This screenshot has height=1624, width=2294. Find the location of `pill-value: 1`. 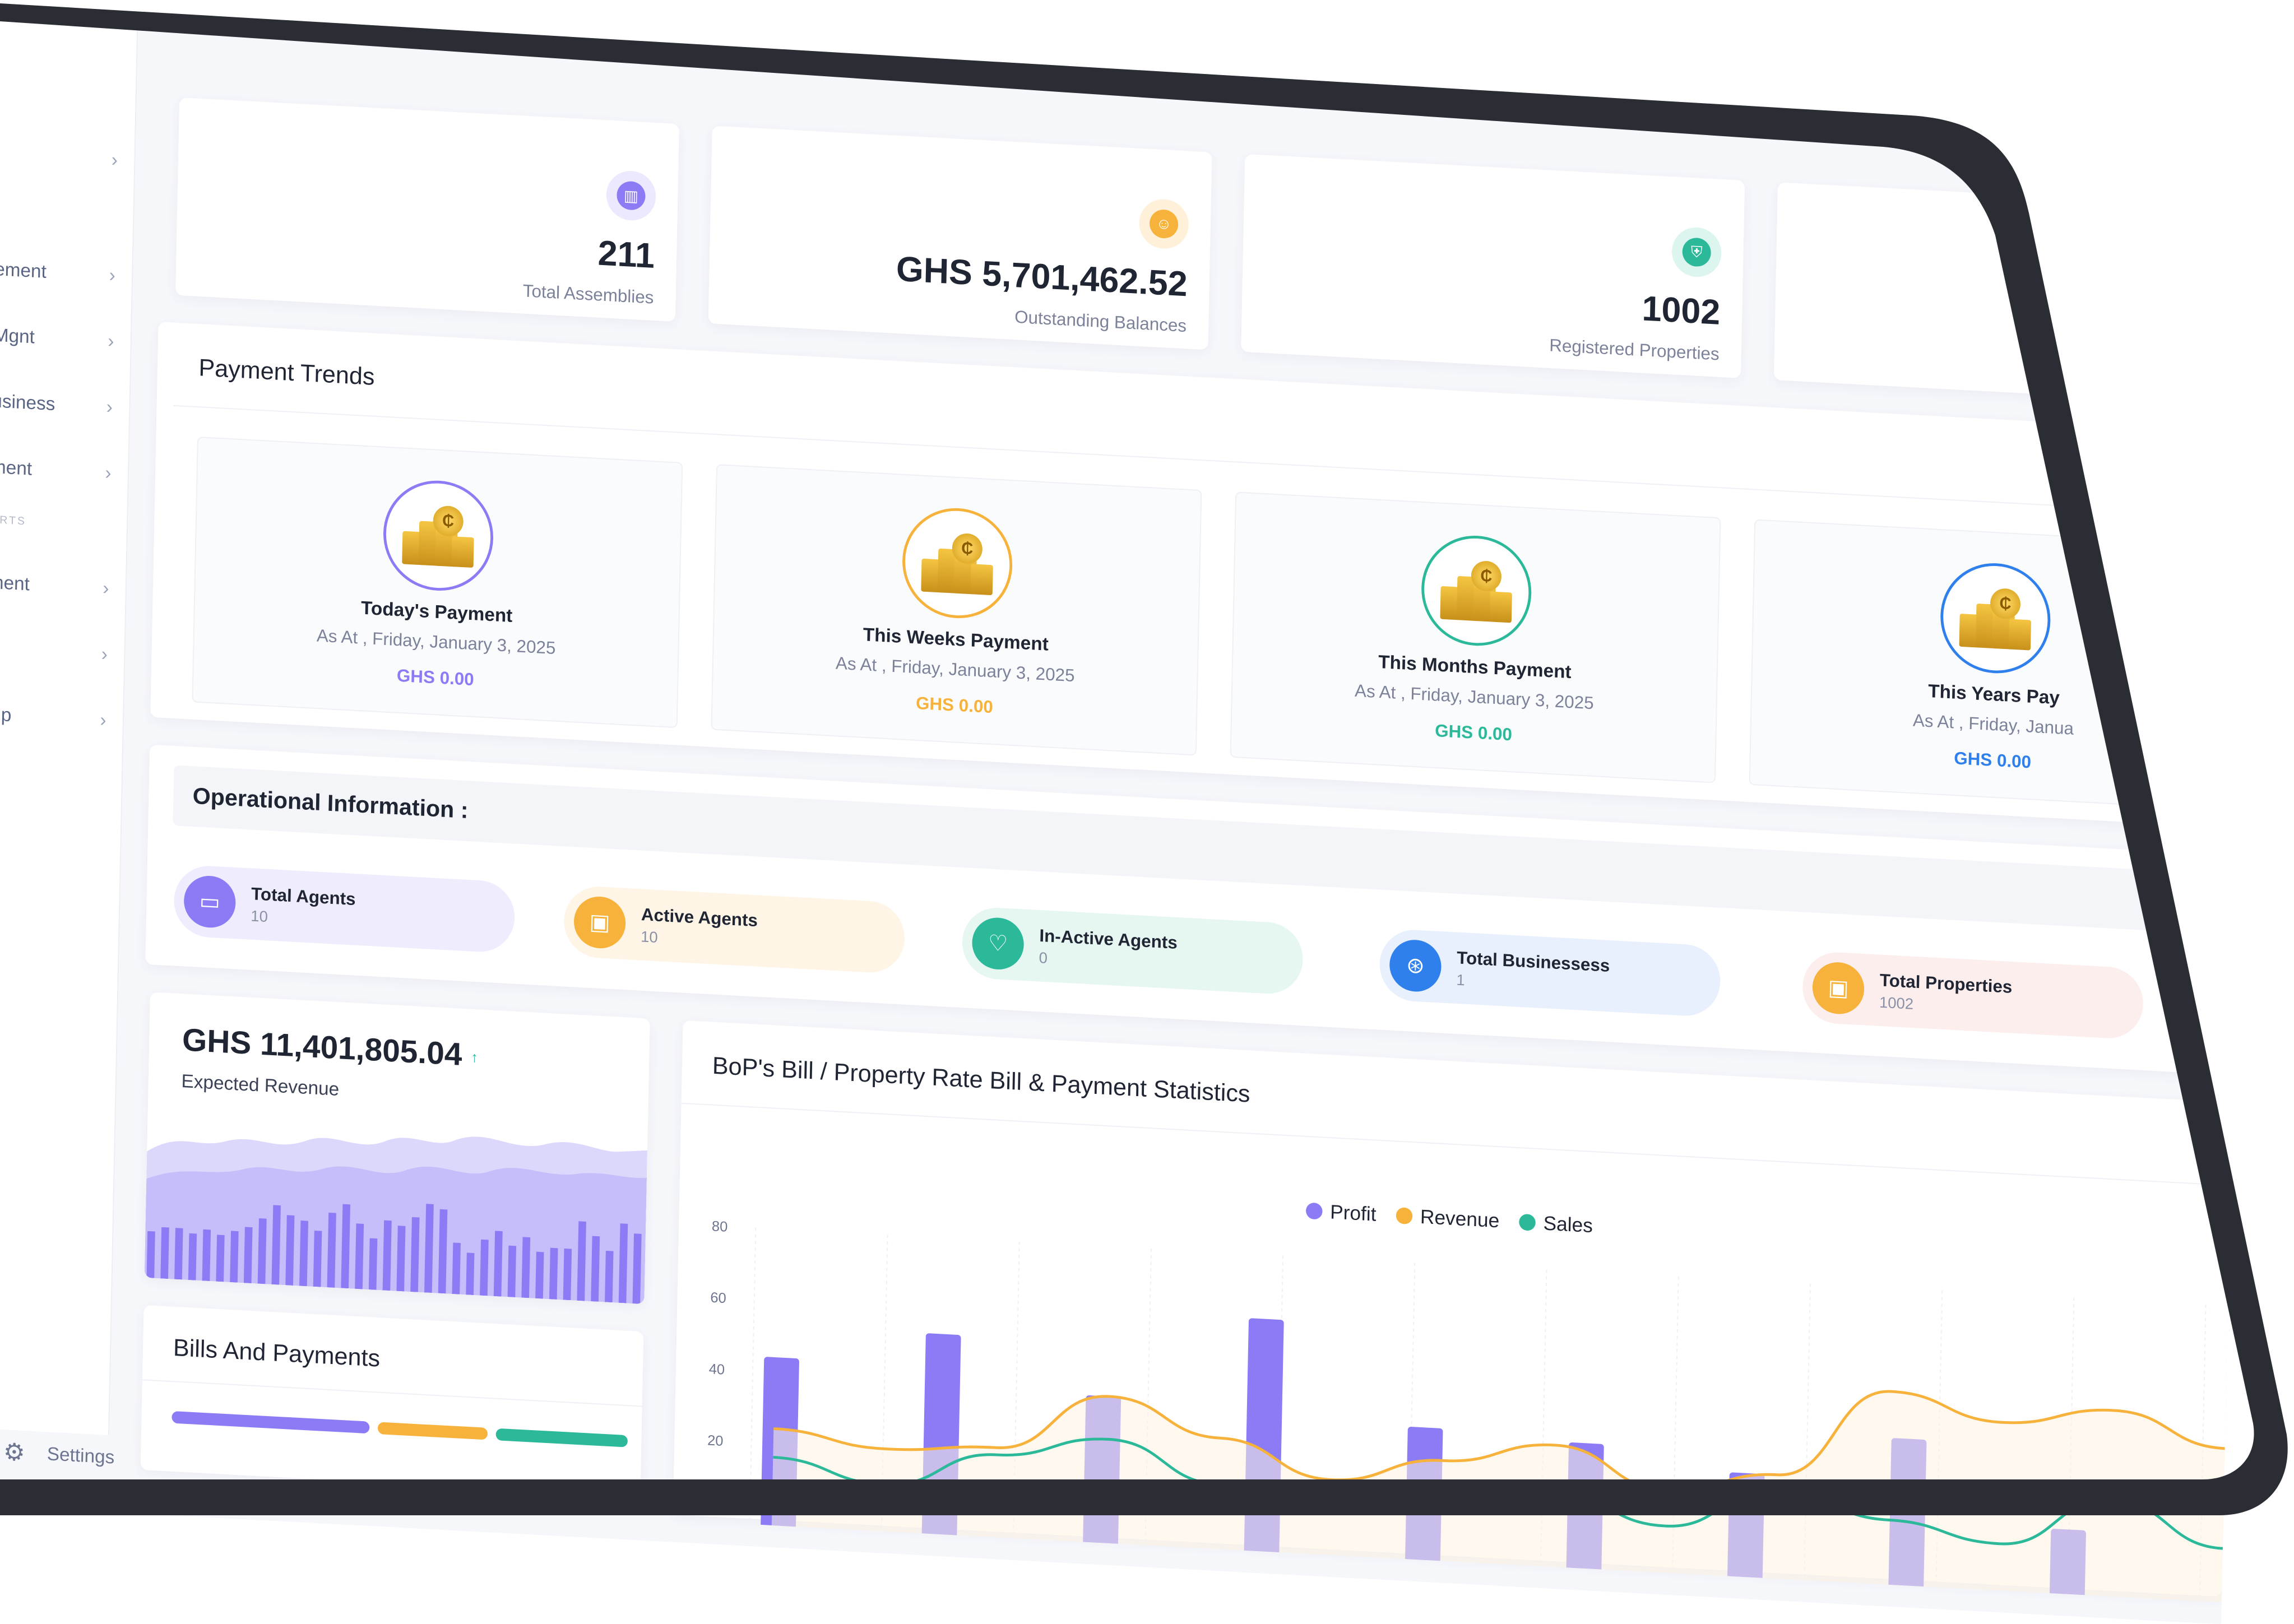

pill-value: 1 is located at coordinates (1461, 980).